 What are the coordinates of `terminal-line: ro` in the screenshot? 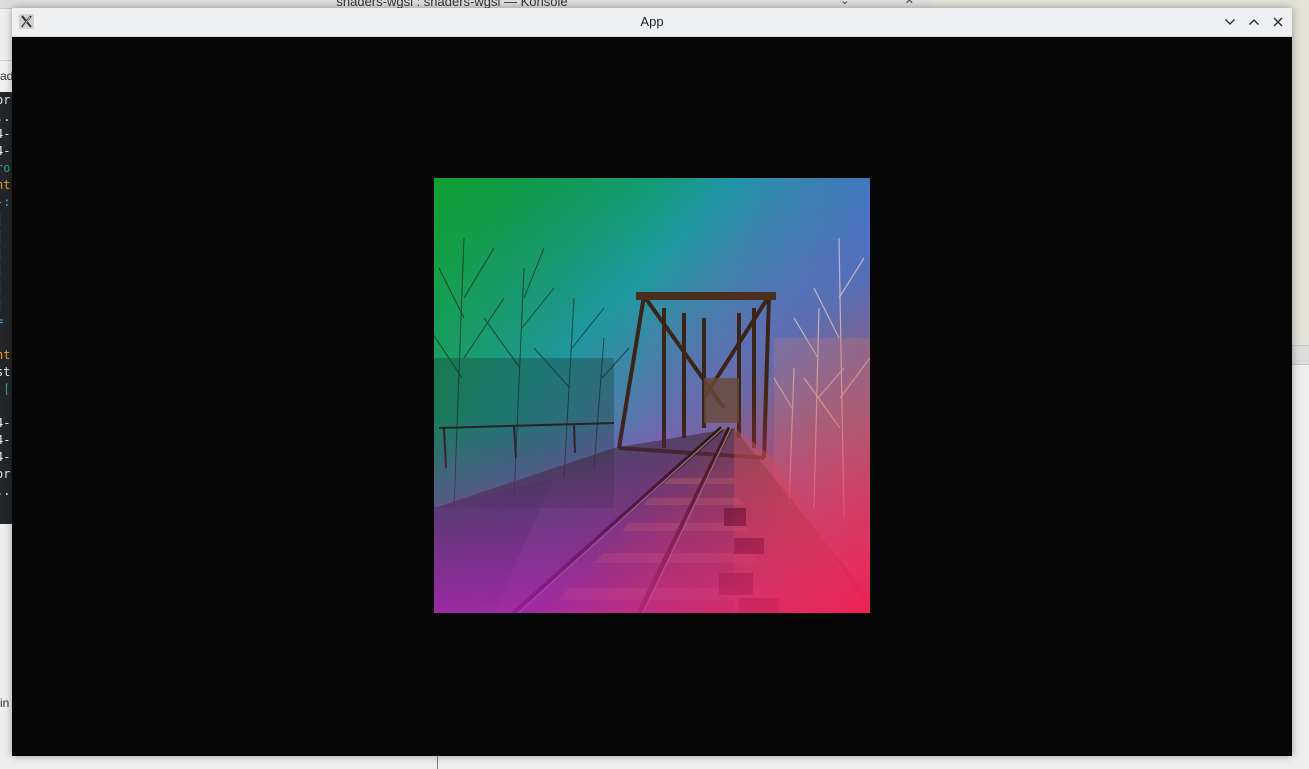 It's located at (5, 168).